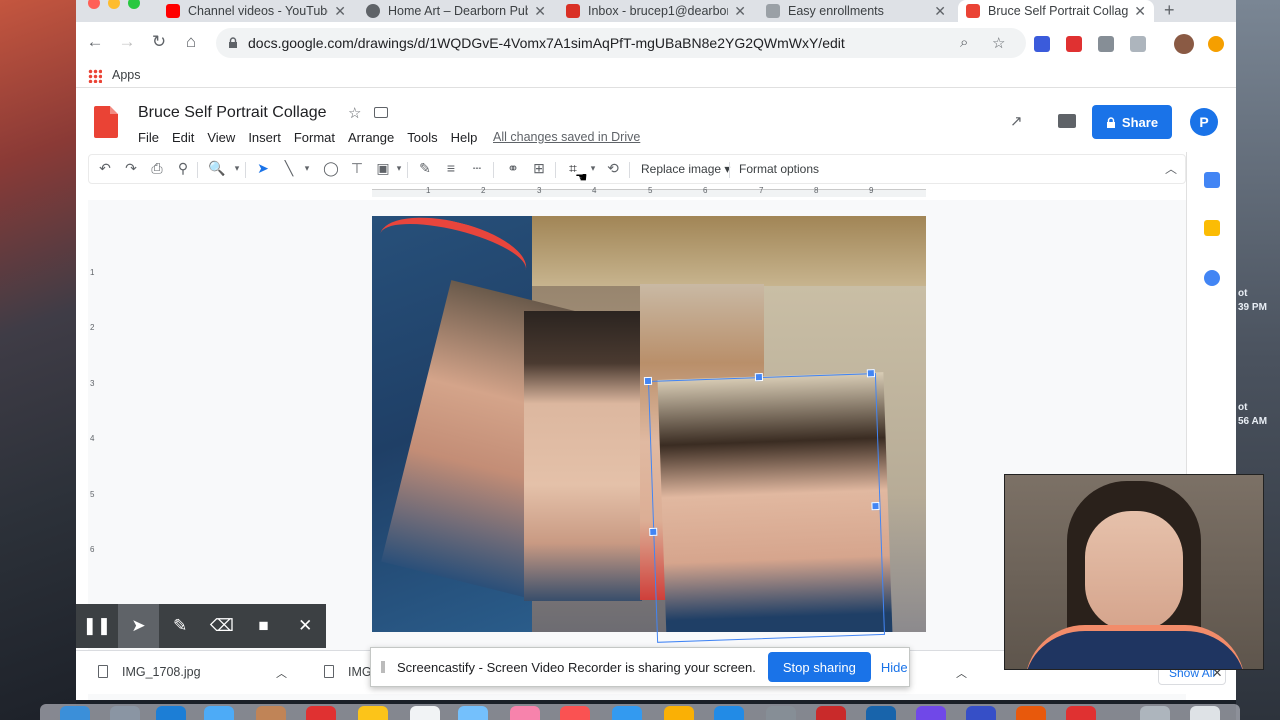 This screenshot has width=1280, height=720. Describe the element at coordinates (1212, 278) in the screenshot. I see `tasks-icon` at that location.